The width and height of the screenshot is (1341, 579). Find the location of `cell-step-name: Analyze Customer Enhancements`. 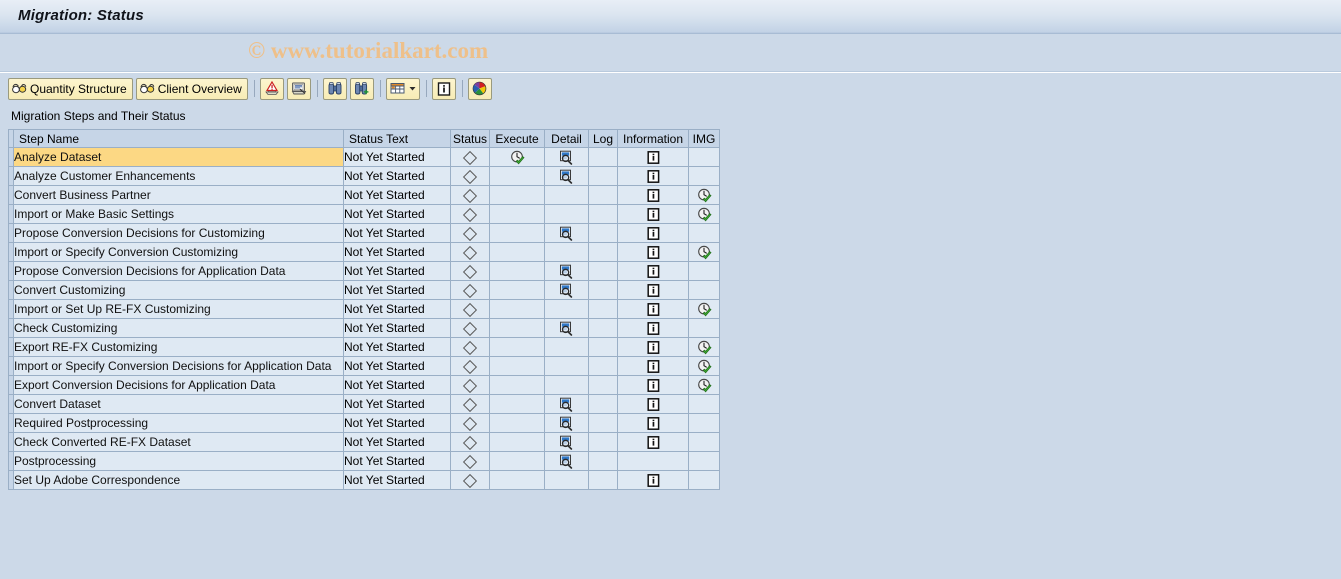

cell-step-name: Analyze Customer Enhancements is located at coordinates (178, 176).